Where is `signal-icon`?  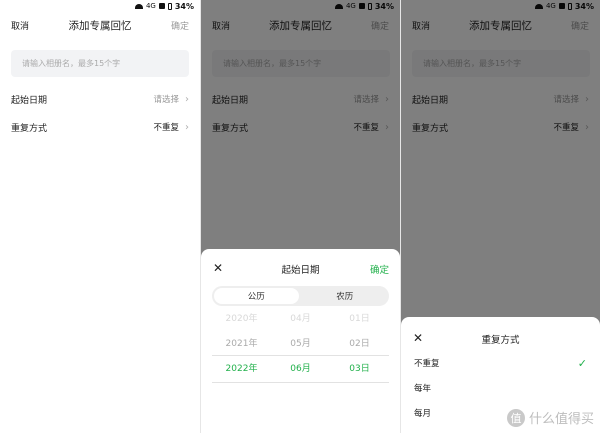 signal-icon is located at coordinates (161, 6).